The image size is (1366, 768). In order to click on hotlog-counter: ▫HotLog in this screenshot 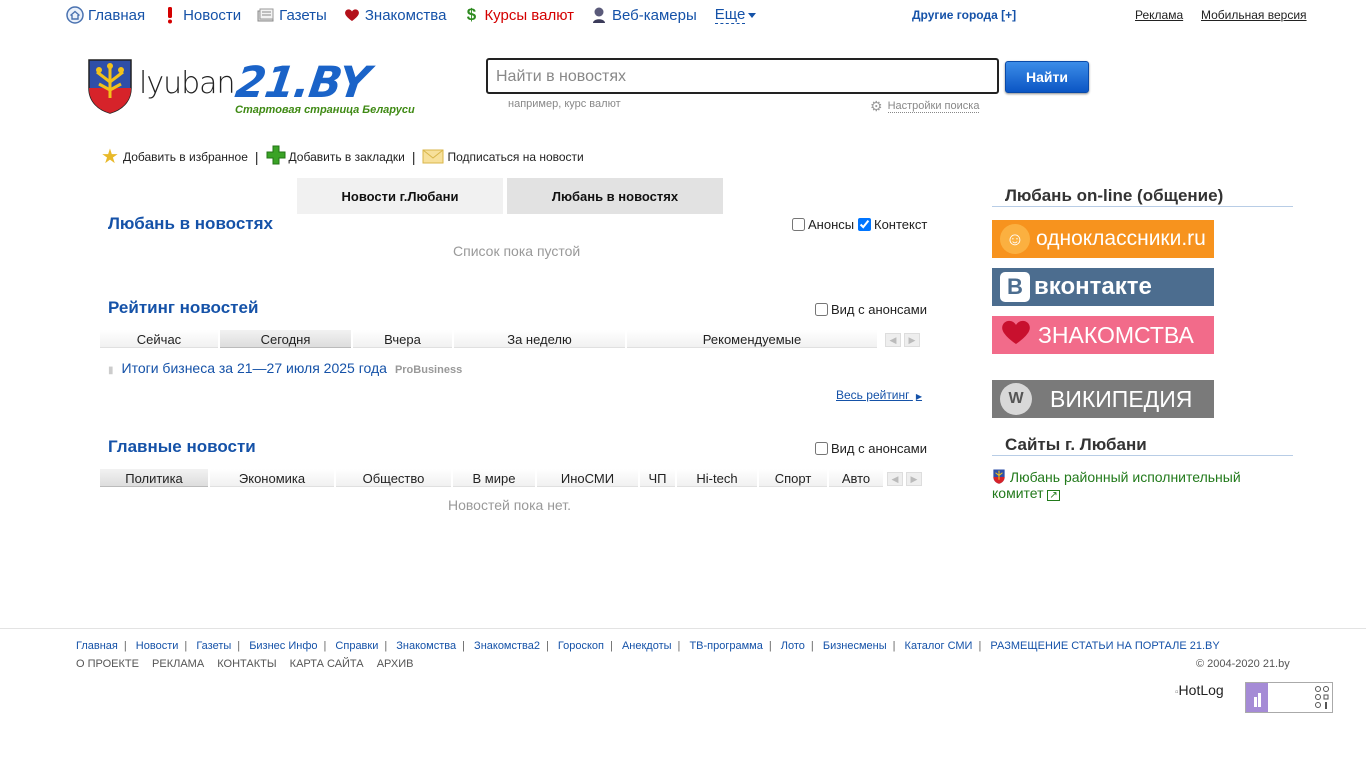, I will do `click(1199, 690)`.